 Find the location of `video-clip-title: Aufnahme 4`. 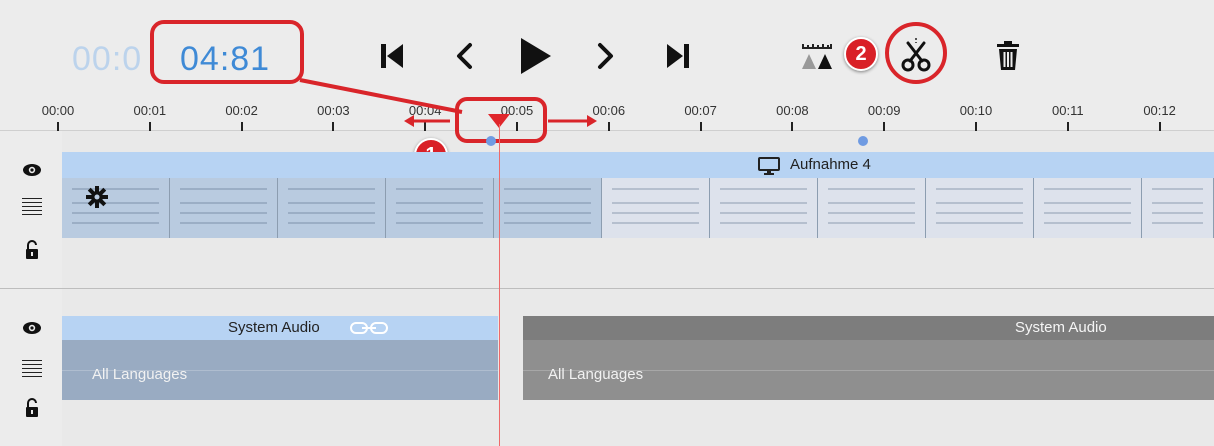

video-clip-title: Aufnahme 4 is located at coordinates (830, 164).